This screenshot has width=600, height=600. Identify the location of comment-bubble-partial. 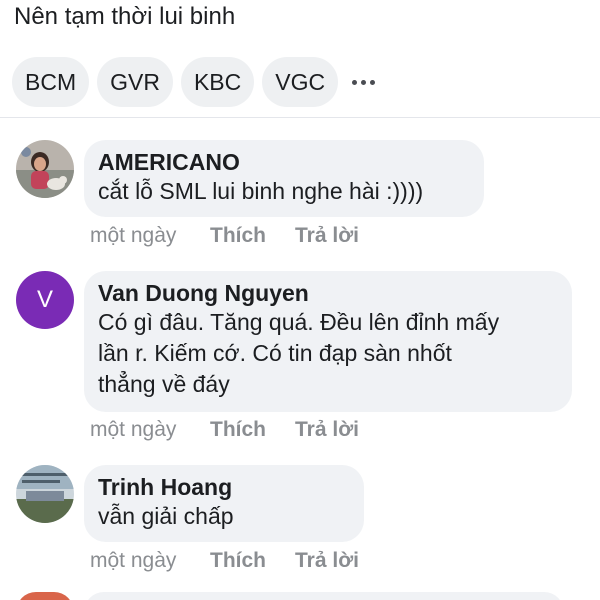
(324, 596).